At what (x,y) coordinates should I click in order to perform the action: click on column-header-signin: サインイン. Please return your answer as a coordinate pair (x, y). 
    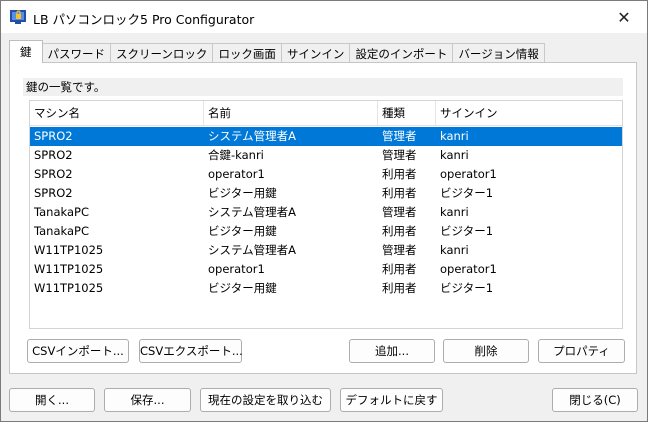
    Looking at the image, I should click on (529, 113).